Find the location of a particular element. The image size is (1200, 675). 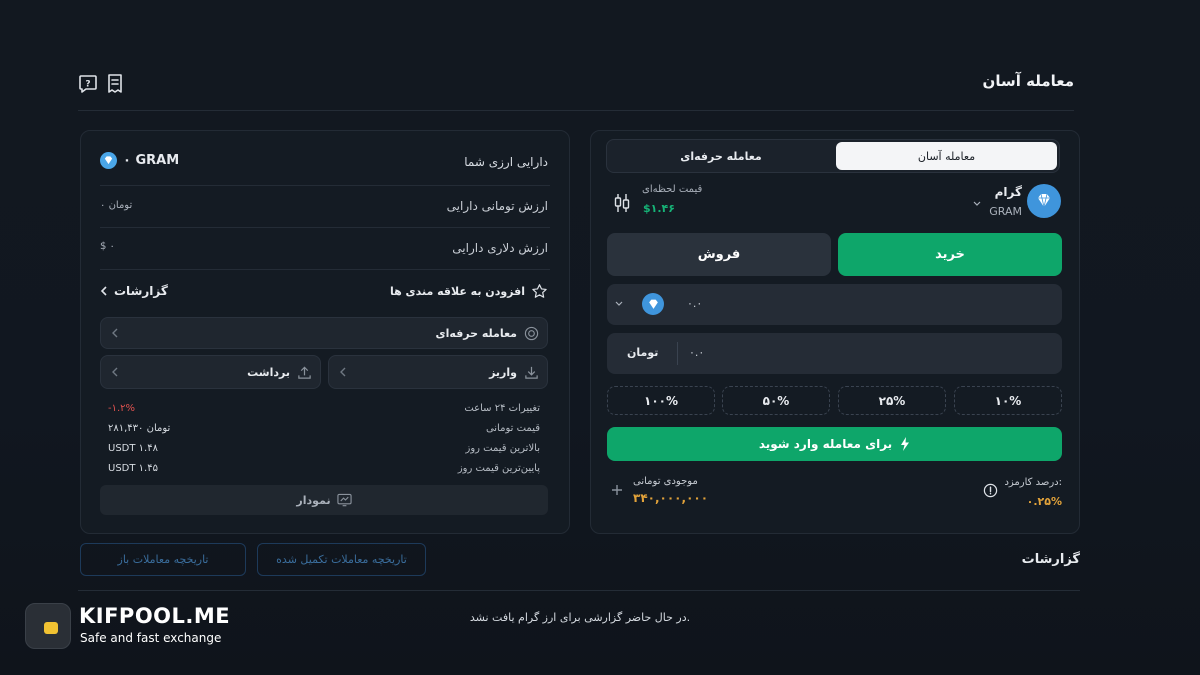

tab-completed-trades: تاریخچه معاملات تکمیل شده is located at coordinates (341, 559).